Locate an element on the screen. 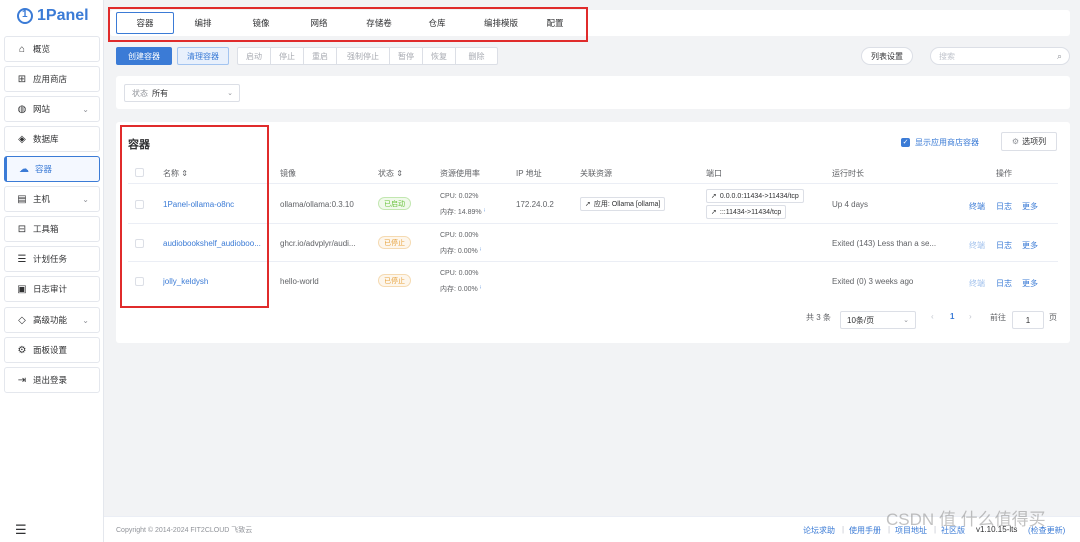  sidebar-item-settings: ⚙ 面板设置 is located at coordinates (52, 350).